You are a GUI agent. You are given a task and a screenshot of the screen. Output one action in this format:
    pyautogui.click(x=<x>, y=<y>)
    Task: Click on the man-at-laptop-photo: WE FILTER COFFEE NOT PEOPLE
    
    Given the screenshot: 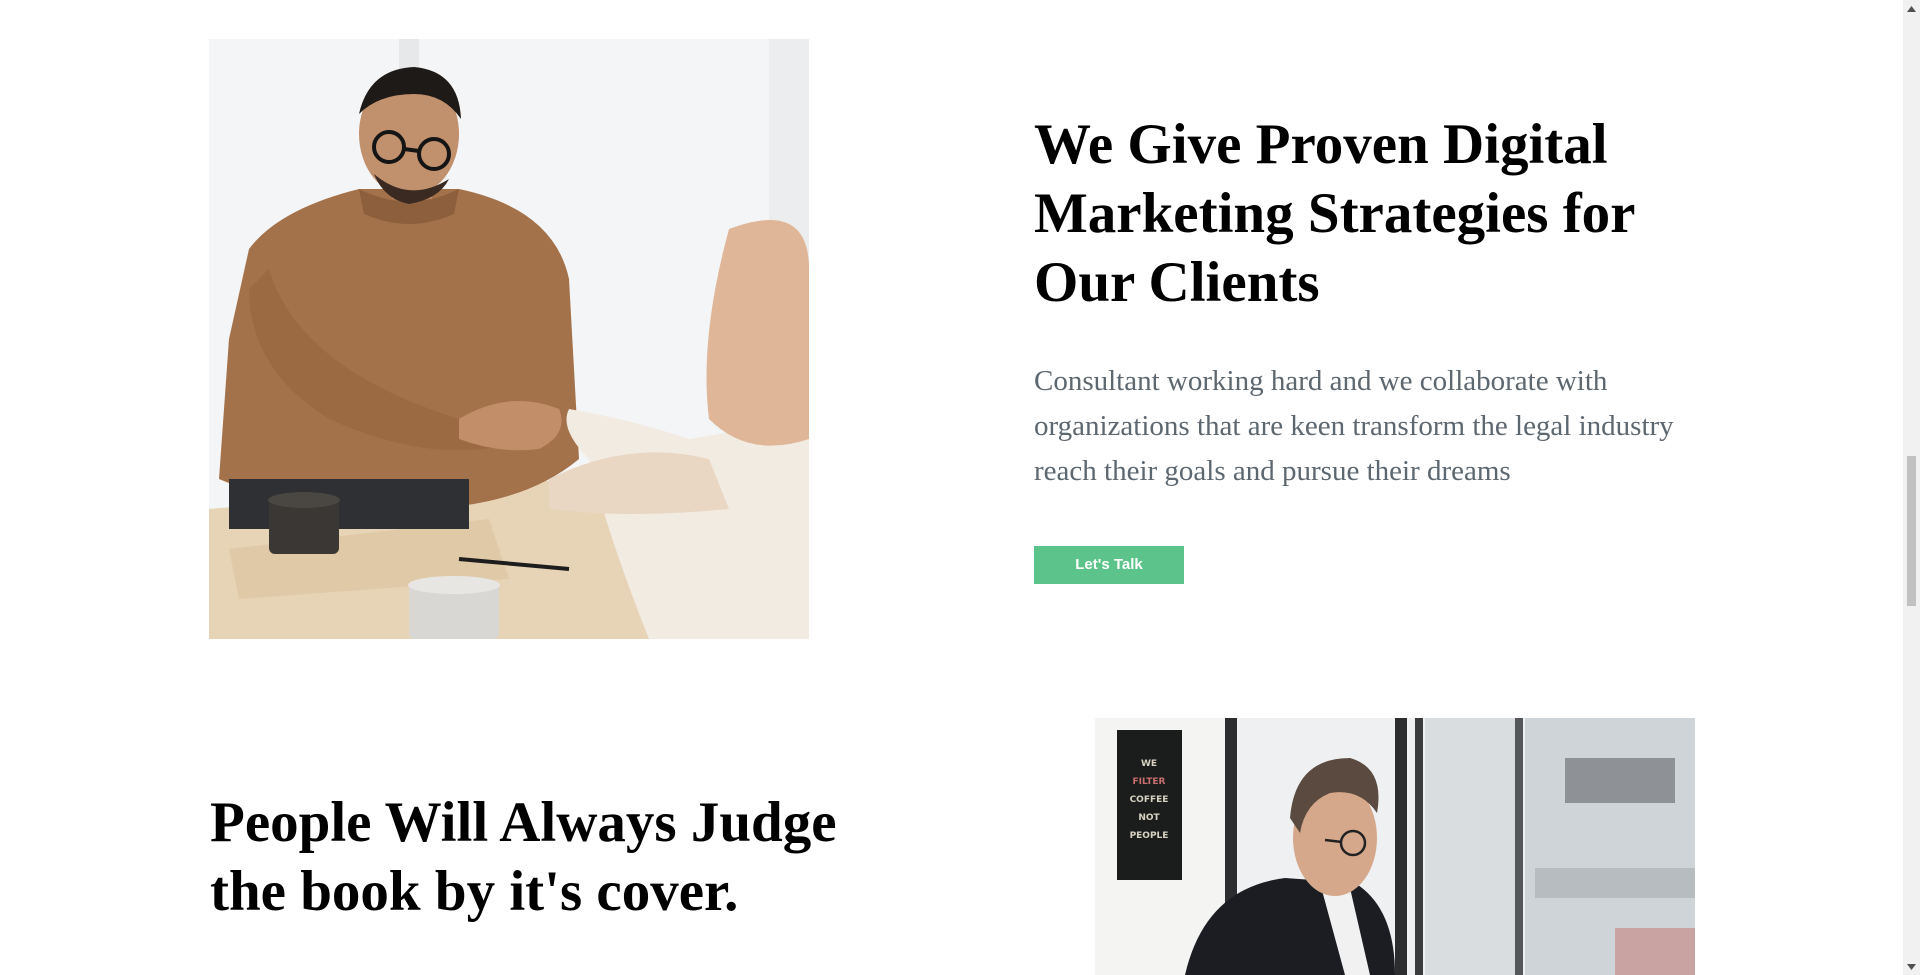 What is the action you would take?
    pyautogui.click(x=1395, y=846)
    